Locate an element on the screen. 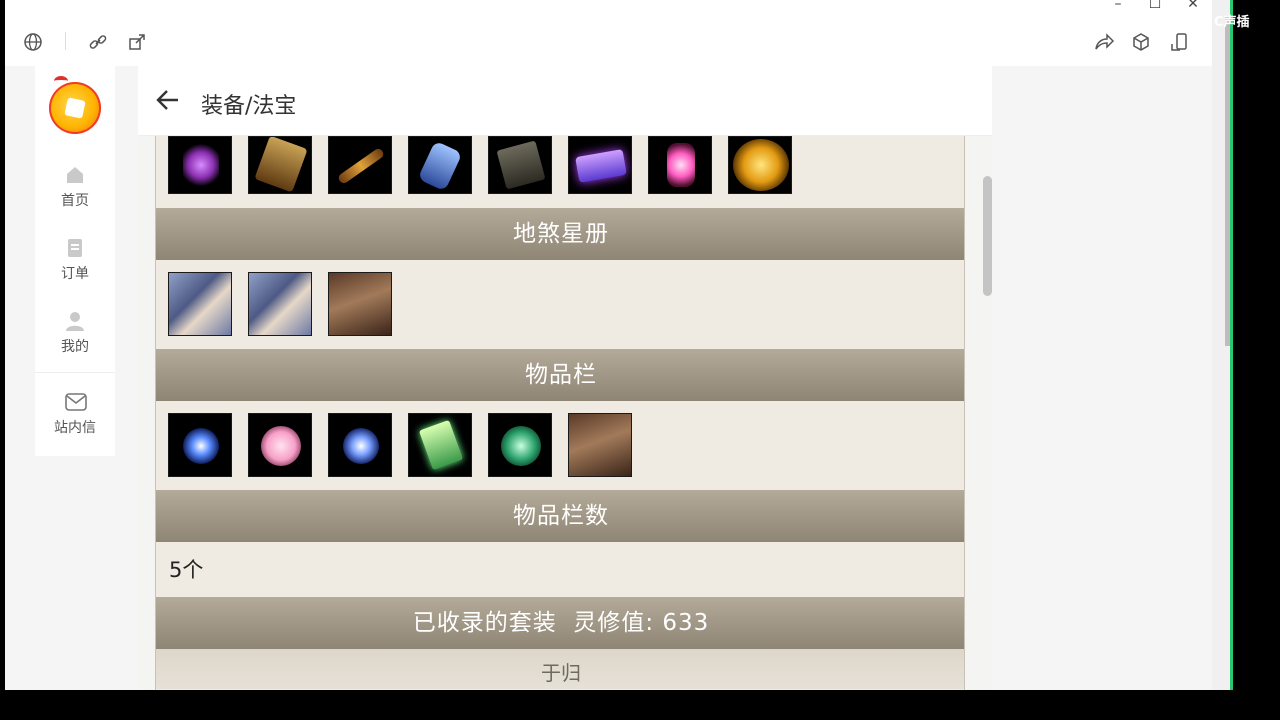 The image size is (1280, 720). maximize-button: ☐ is located at coordinates (1155, 7).